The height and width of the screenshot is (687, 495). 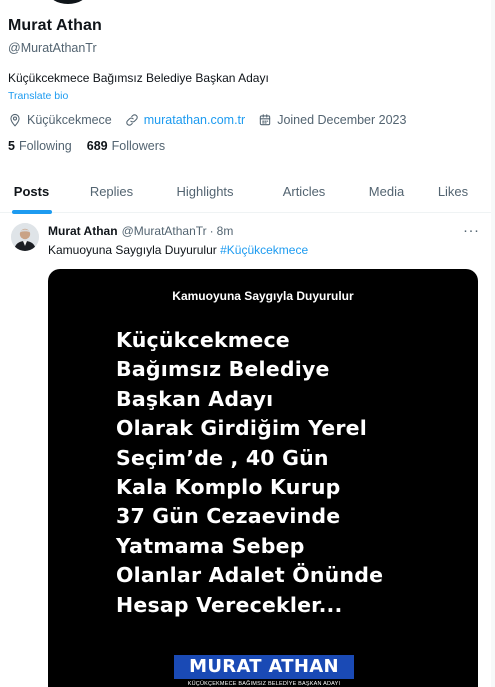 What do you see at coordinates (52, 48) in the screenshot?
I see `profile-handle: @MuratAthanTr` at bounding box center [52, 48].